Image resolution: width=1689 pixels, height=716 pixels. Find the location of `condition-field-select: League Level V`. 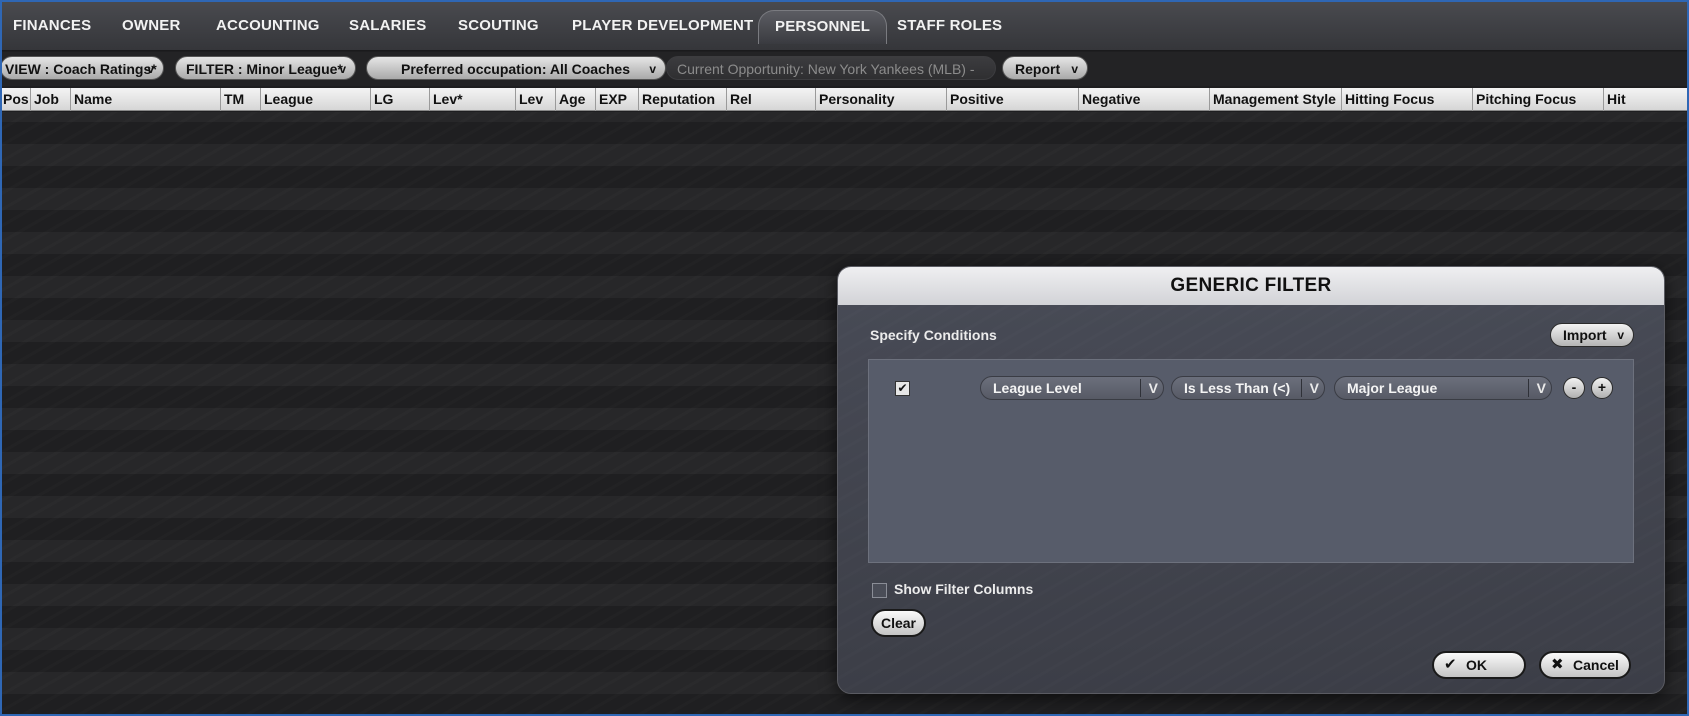

condition-field-select: League Level V is located at coordinates (1072, 388).